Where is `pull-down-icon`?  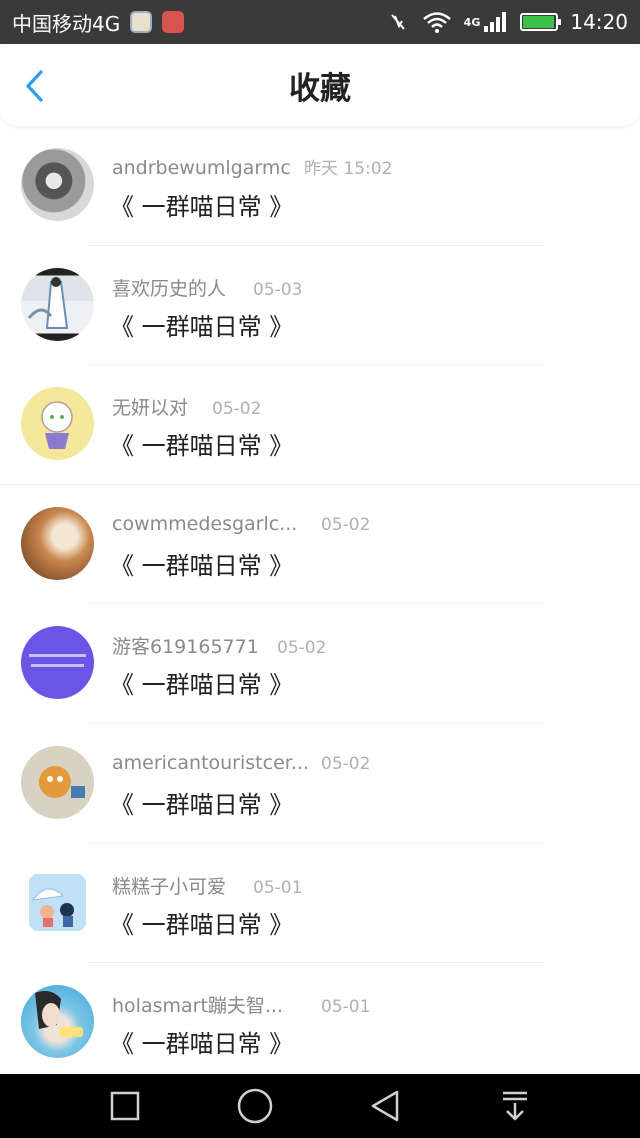 pull-down-icon is located at coordinates (515, 1106).